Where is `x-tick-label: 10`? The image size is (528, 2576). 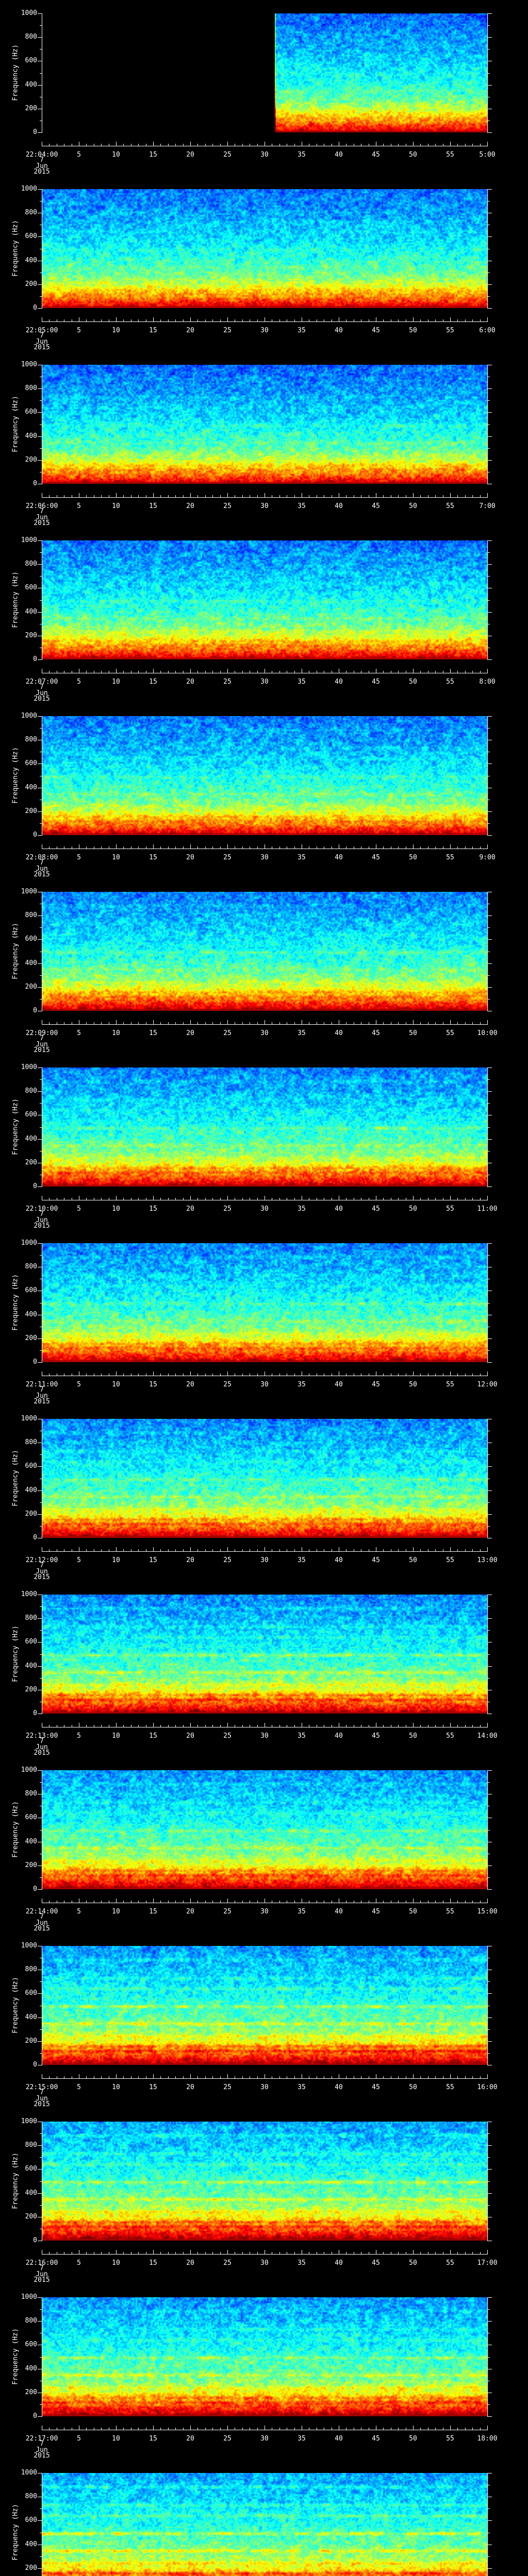
x-tick-label: 10 is located at coordinates (116, 155).